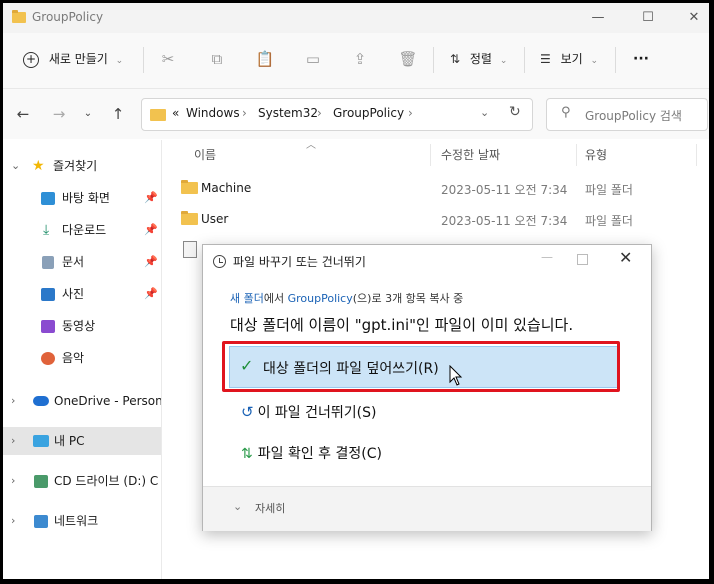 Image resolution: width=714 pixels, height=584 pixels. Describe the element at coordinates (598, 18) in the screenshot. I see `minimize-button: —` at that location.